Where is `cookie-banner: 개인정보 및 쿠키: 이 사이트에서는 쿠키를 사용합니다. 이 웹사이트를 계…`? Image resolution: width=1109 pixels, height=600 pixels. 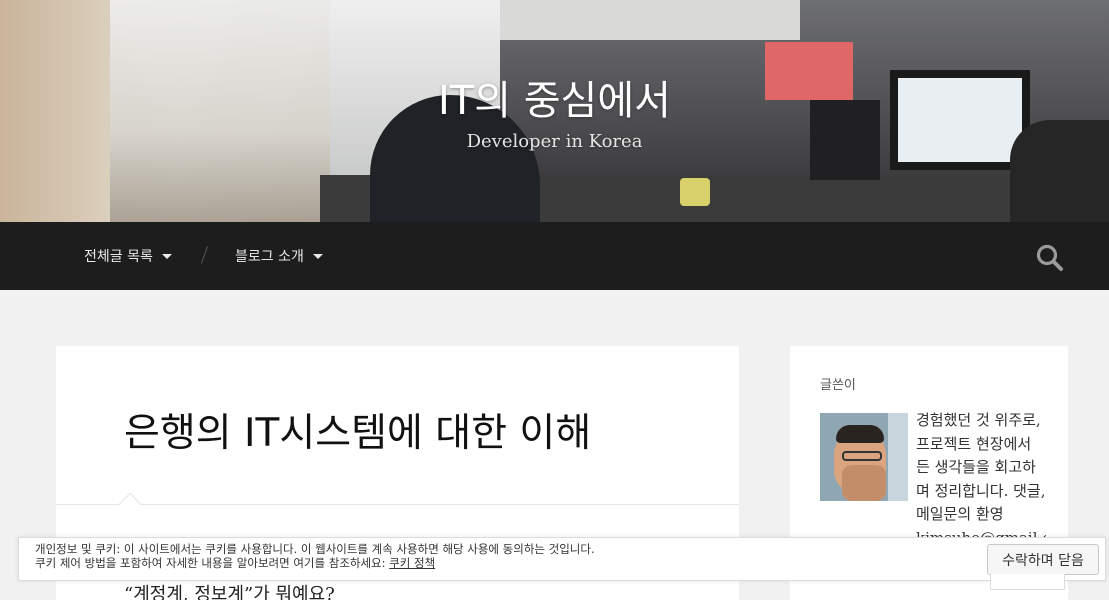
cookie-banner: 개인정보 및 쿠키: 이 사이트에서는 쿠키를 사용합니다. 이 웹사이트를 계… is located at coordinates (562, 559).